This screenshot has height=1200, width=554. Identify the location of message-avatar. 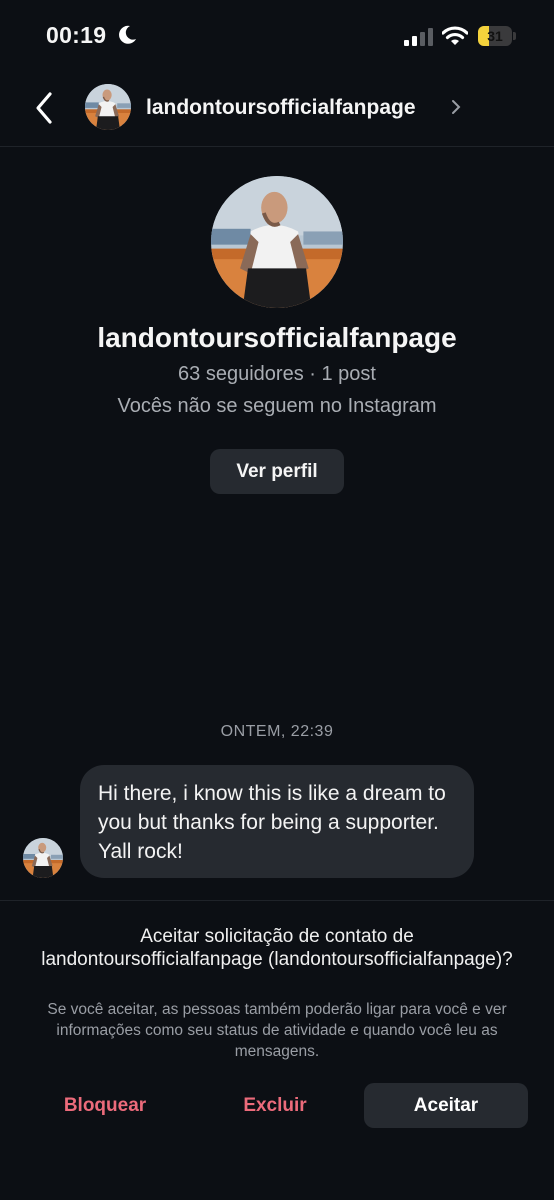
(43, 858).